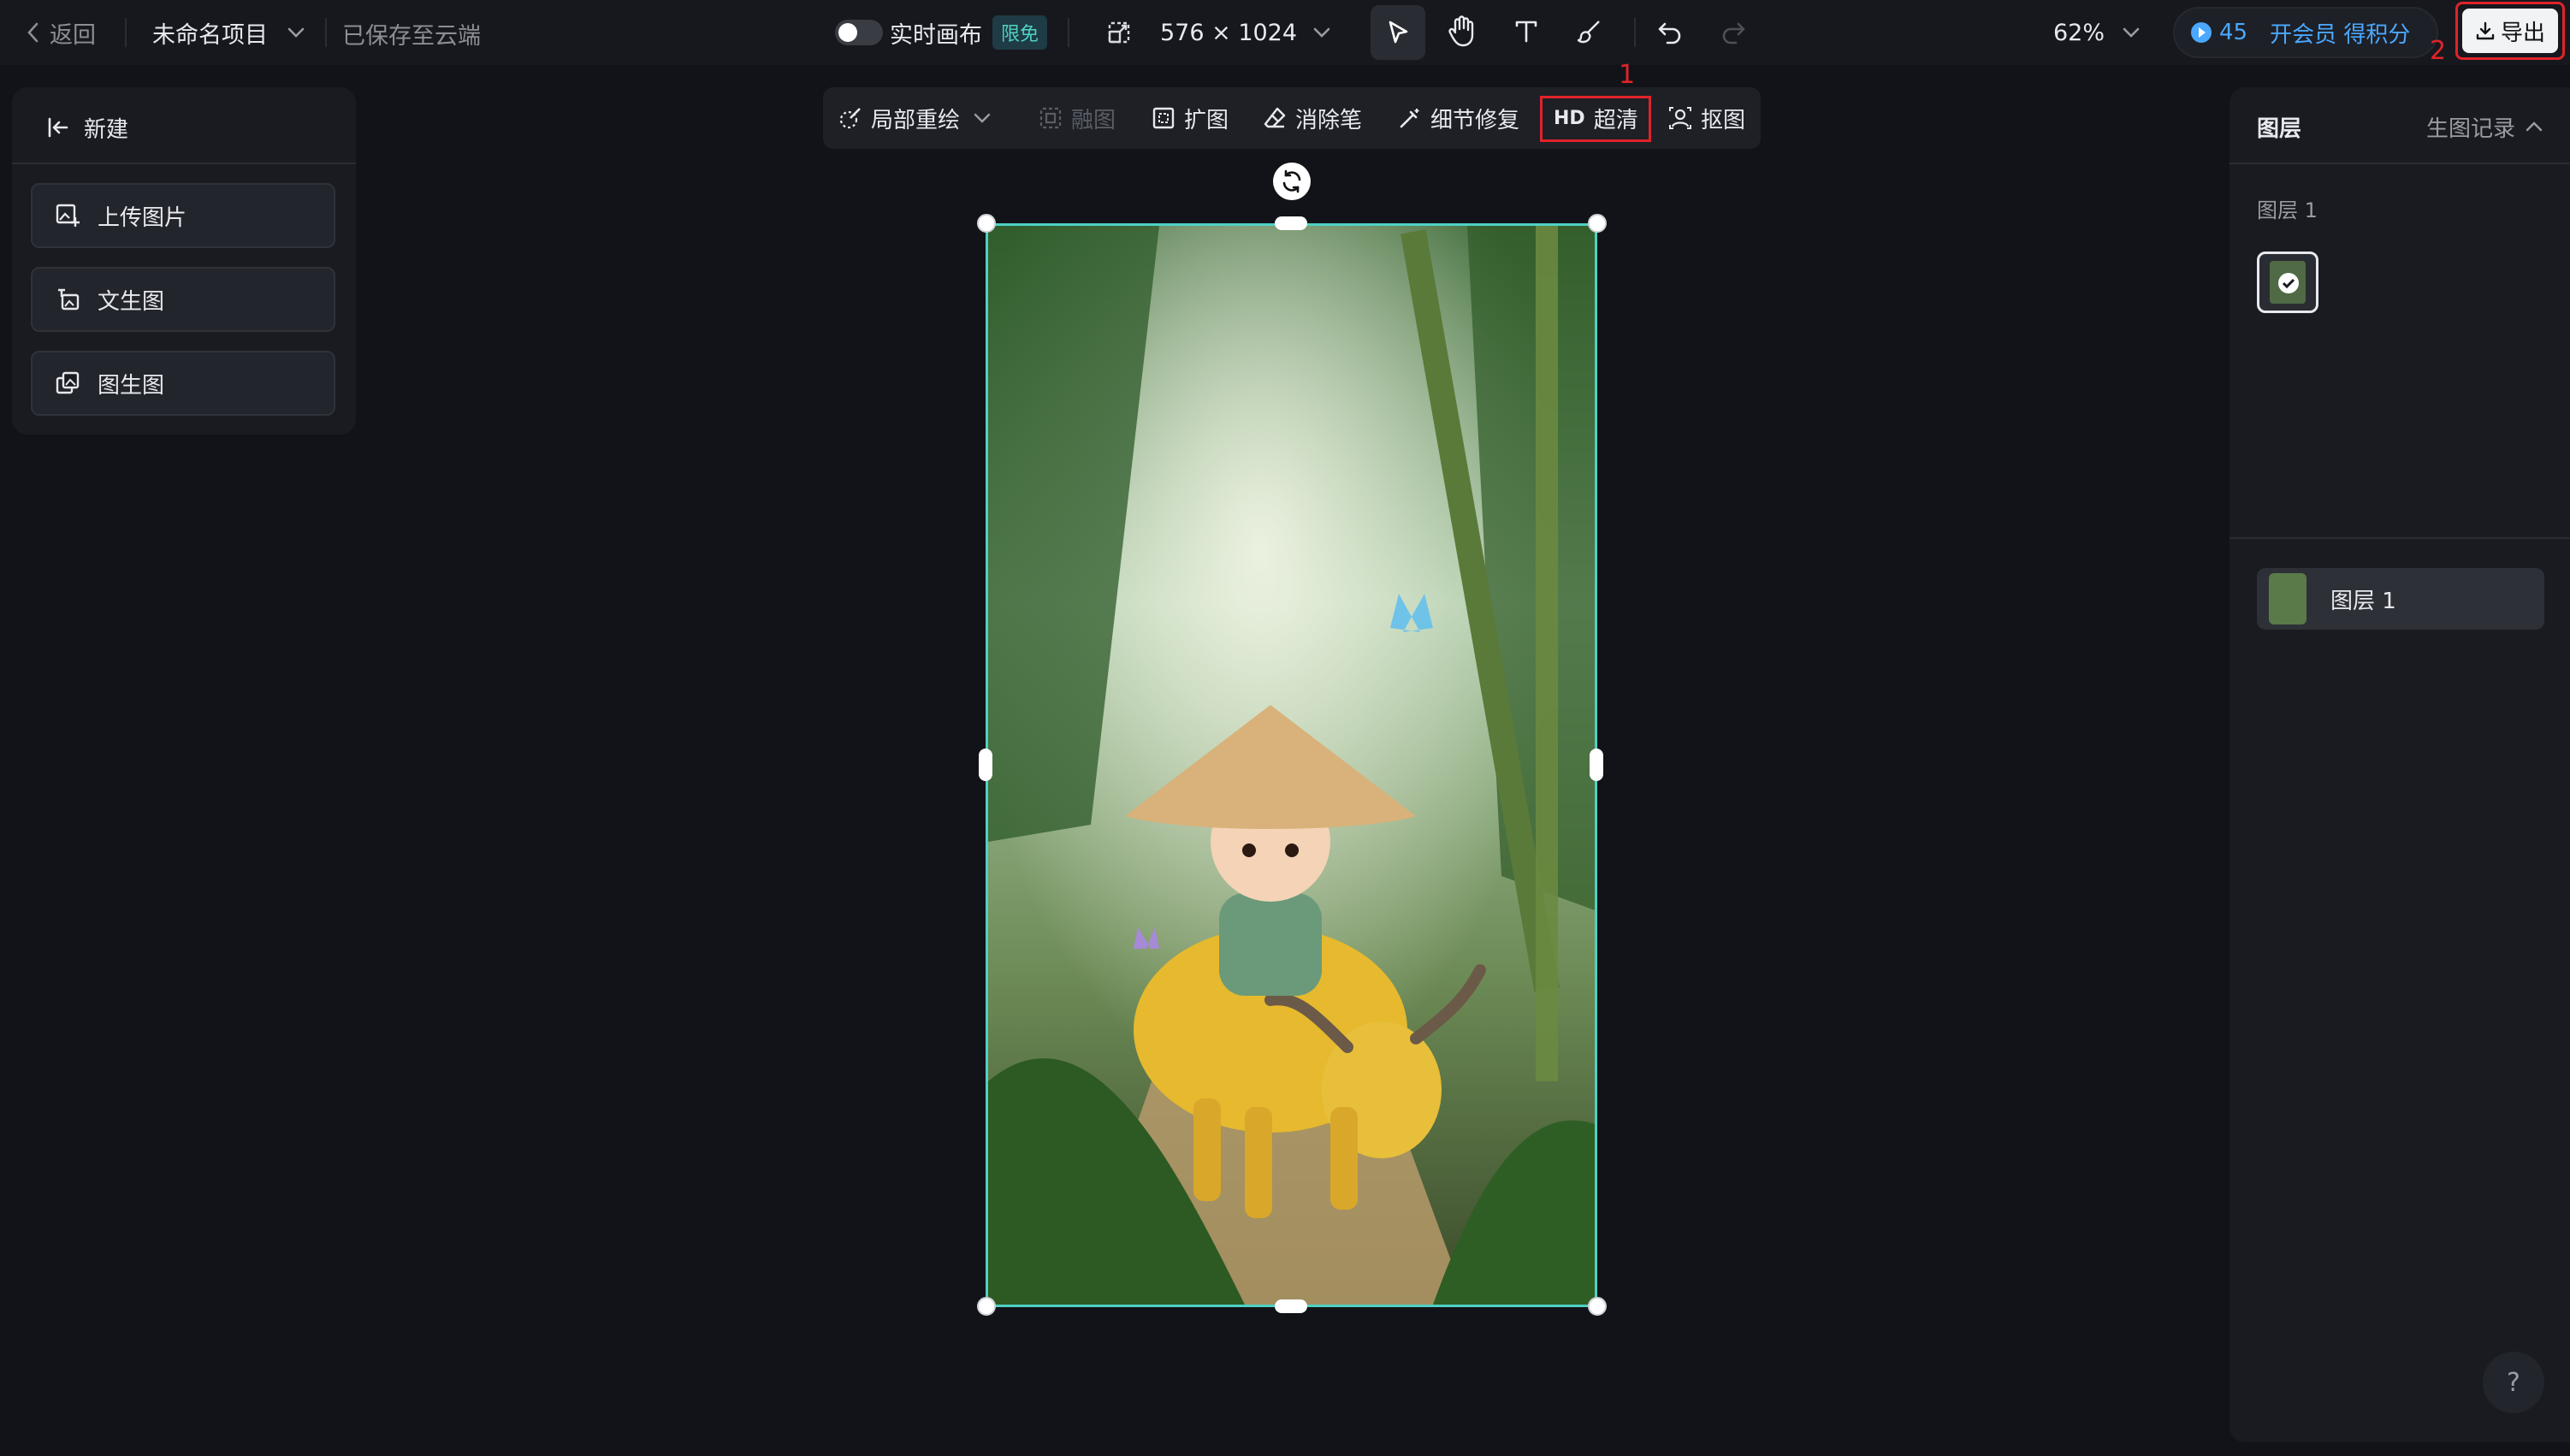 The width and height of the screenshot is (2570, 1456). I want to click on brush-icon, so click(1588, 32).